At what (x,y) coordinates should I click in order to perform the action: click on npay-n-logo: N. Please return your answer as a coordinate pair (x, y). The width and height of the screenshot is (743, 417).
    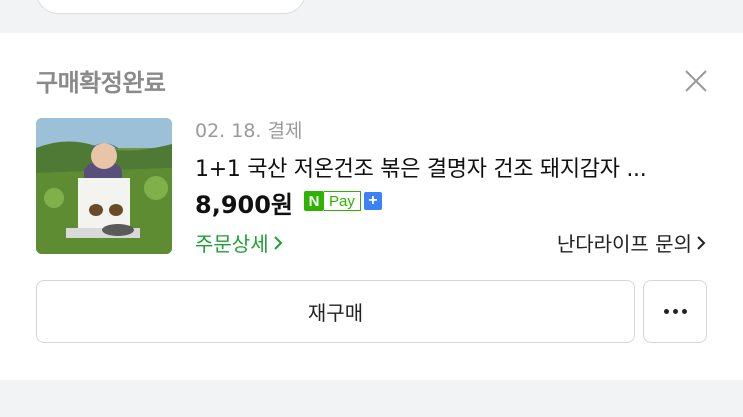
    Looking at the image, I should click on (314, 201).